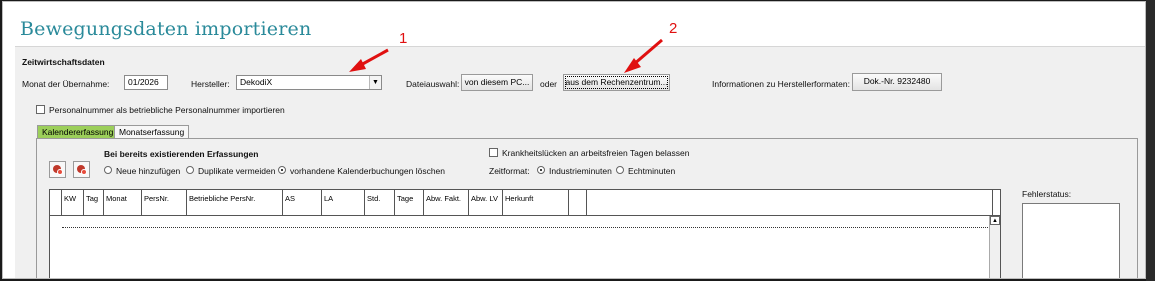 This screenshot has width=1155, height=281. What do you see at coordinates (673, 28) in the screenshot?
I see `arrow-2-label: 2` at bounding box center [673, 28].